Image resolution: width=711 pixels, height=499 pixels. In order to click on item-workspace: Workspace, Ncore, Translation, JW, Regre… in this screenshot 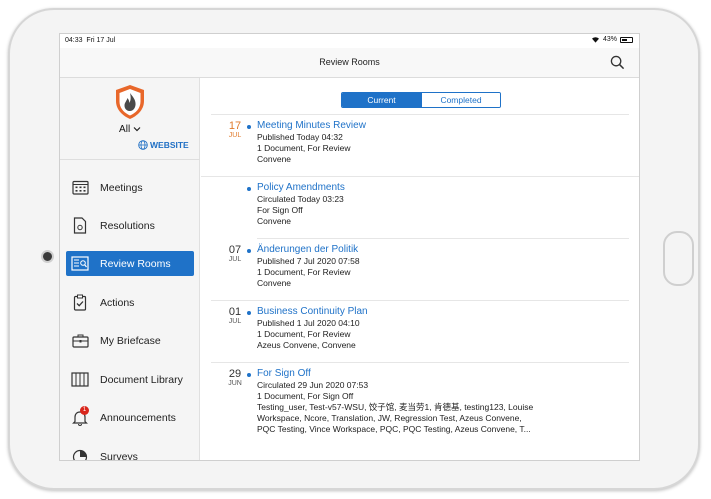, I will do `click(389, 418)`.